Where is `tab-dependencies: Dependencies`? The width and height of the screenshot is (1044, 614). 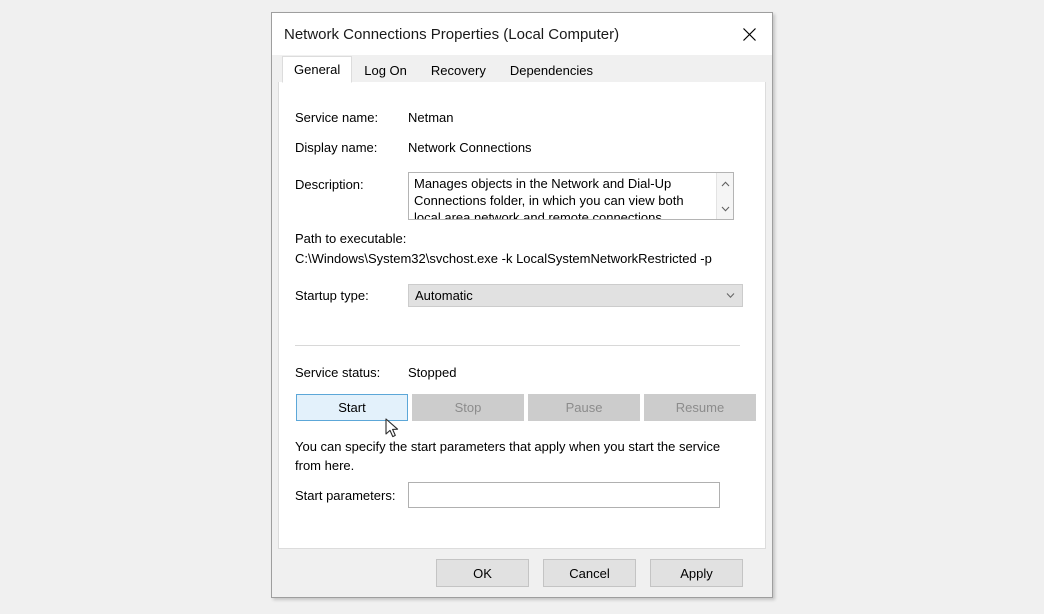 tab-dependencies: Dependencies is located at coordinates (551, 69).